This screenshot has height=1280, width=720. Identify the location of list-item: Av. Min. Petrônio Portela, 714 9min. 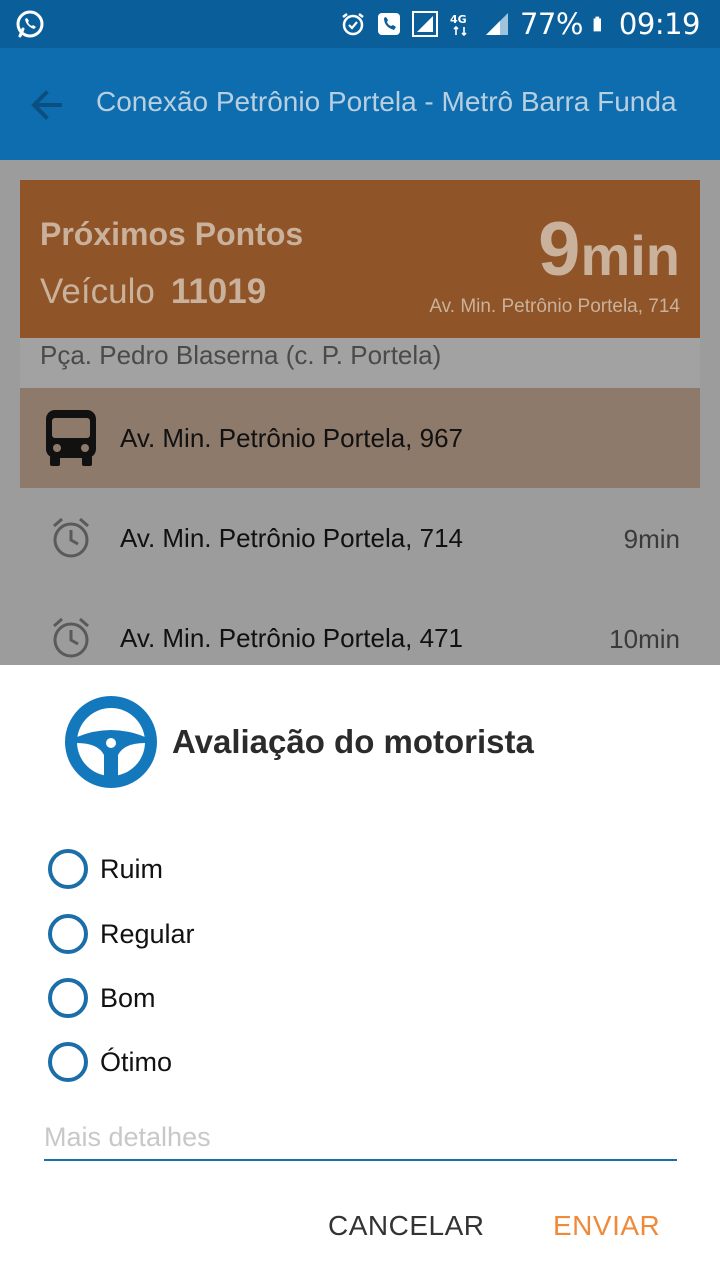
(360, 538).